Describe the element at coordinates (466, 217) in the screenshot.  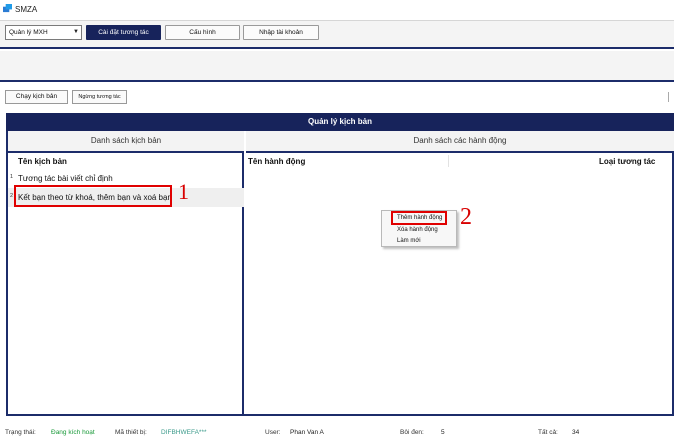
I see `step-marker-2: 2` at that location.